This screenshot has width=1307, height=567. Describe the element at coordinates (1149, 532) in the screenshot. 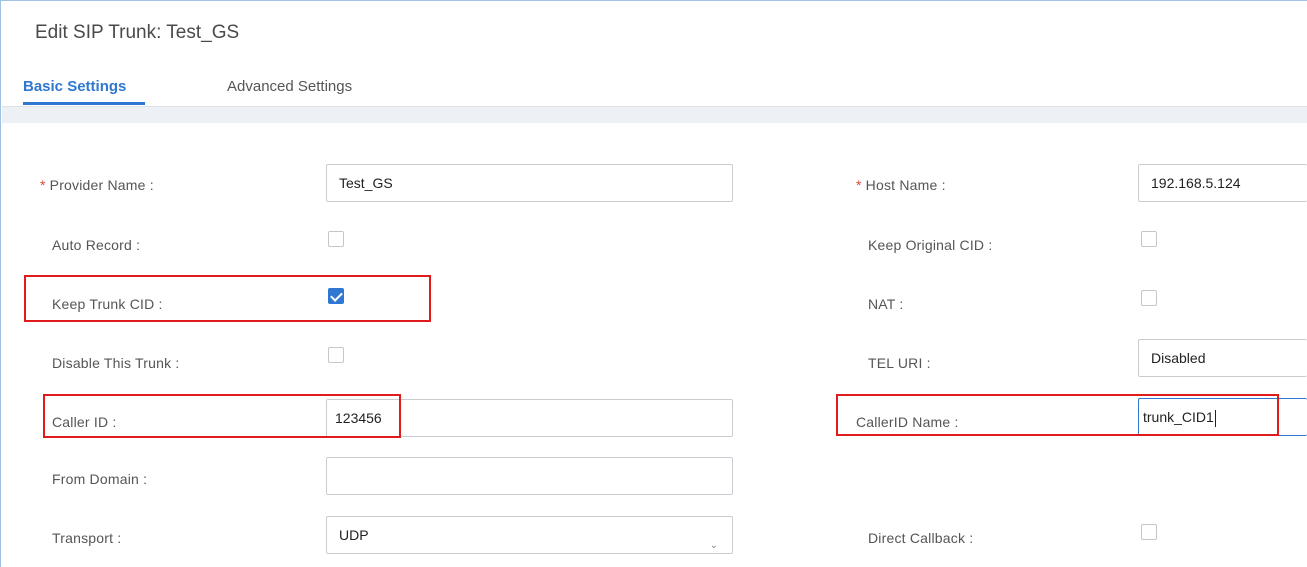

I see `direct-callback-checkbox` at that location.